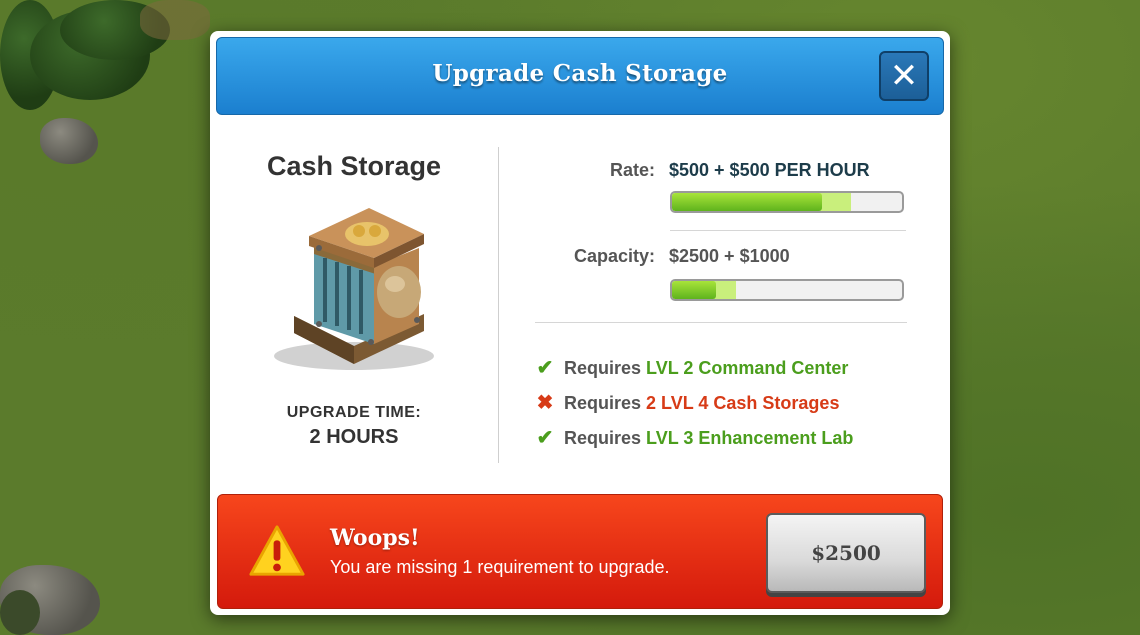 Image resolution: width=1140 pixels, height=635 pixels. What do you see at coordinates (354, 412) in the screenshot?
I see `upgrade-time-label: UPGRADE TIME:` at bounding box center [354, 412].